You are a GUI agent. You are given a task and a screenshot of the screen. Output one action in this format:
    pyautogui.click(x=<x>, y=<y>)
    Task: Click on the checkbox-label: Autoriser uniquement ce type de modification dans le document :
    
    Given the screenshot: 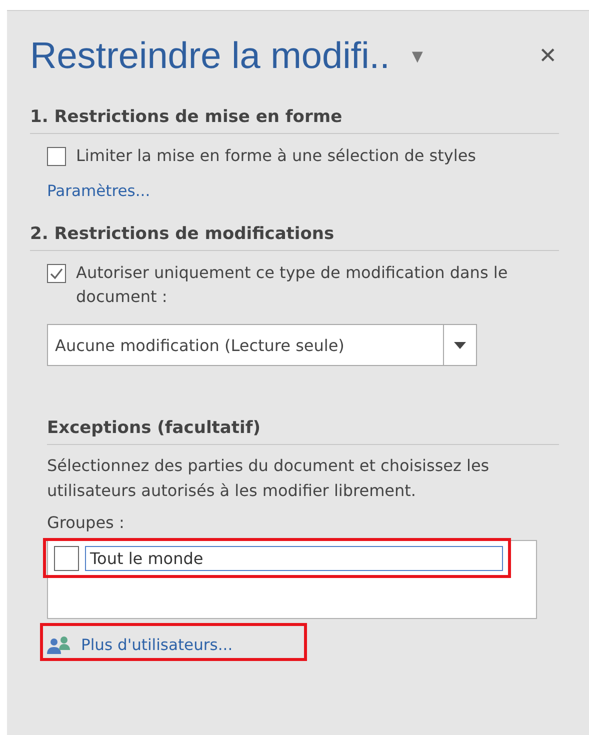 What is the action you would take?
    pyautogui.click(x=292, y=285)
    